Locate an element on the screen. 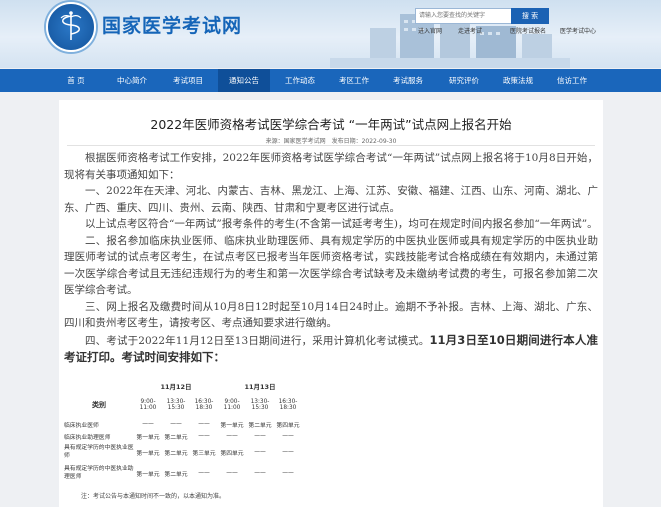  exam-time-text: 四、考试于2022年11月12日至13日期间进行，采用计算机化考试模式。 is located at coordinates (257, 340).